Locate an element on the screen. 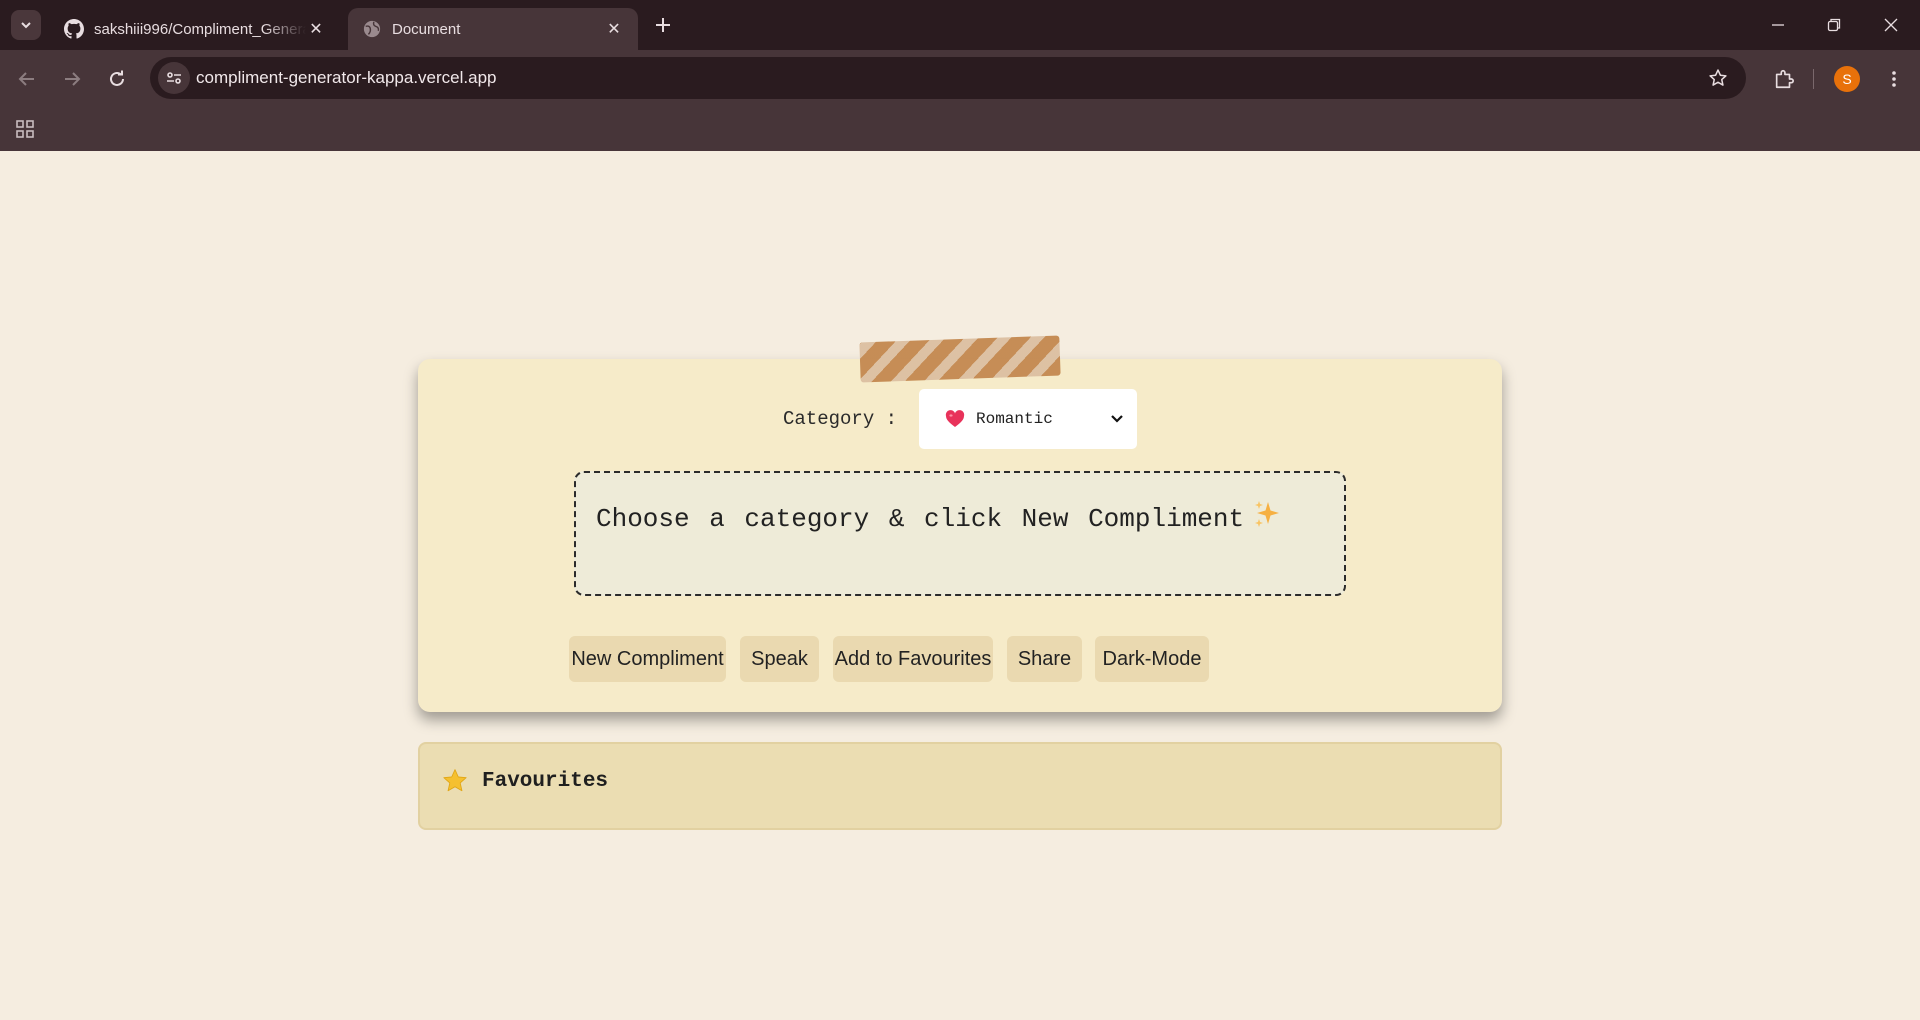 Image resolution: width=1920 pixels, height=1020 pixels. profile-avatar: S is located at coordinates (1847, 79).